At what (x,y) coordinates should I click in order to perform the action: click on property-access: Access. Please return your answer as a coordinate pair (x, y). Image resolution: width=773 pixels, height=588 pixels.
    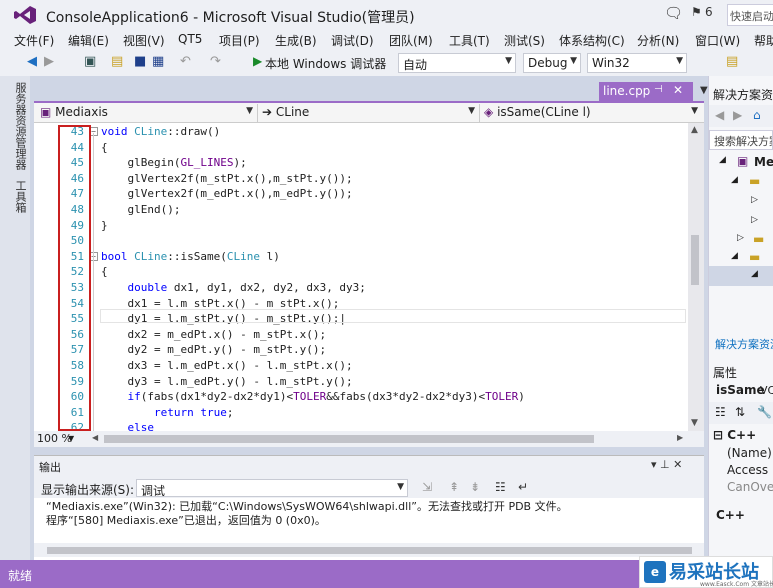
    Looking at the image, I should click on (747, 470).